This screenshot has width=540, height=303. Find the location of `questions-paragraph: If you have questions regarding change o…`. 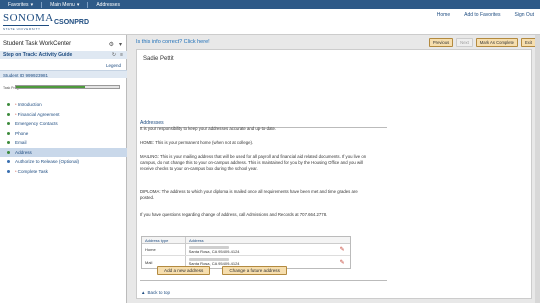

questions-paragraph: If you have questions regarding change o… is located at coordinates (234, 214).